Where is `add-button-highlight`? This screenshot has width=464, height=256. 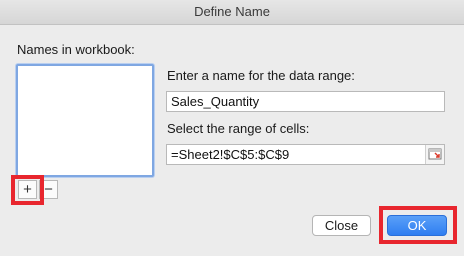
add-button-highlight is located at coordinates (27, 190).